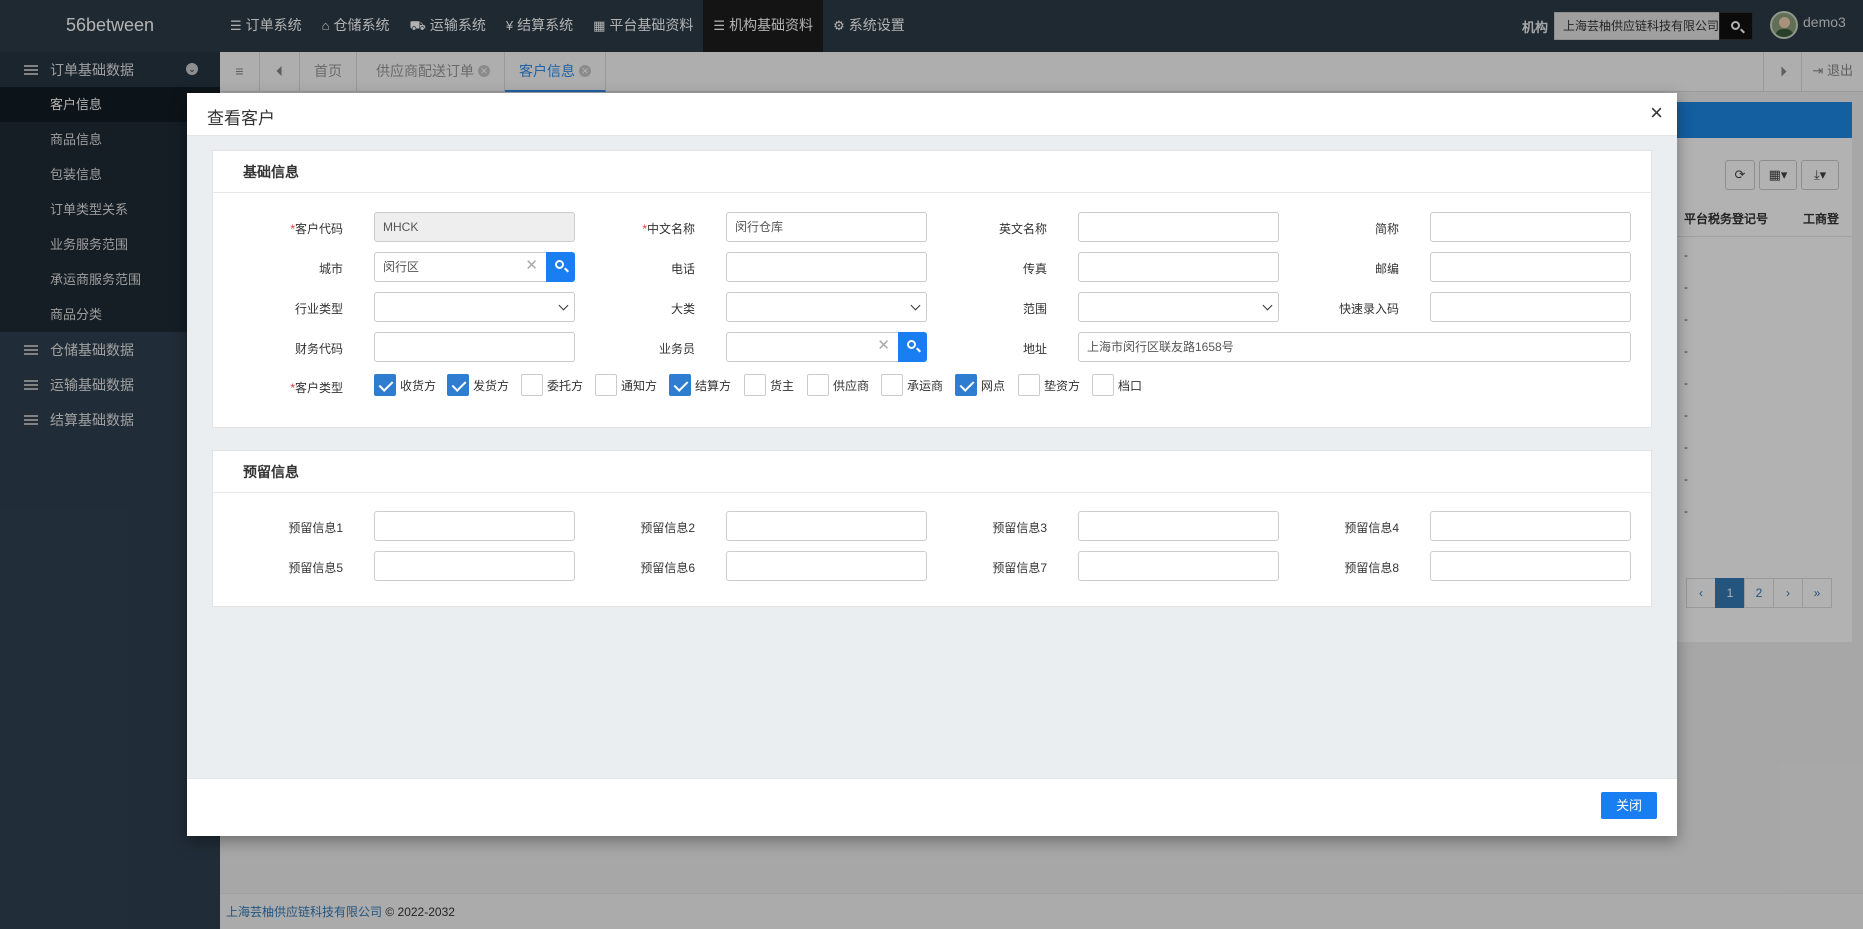  I want to click on en-name-label: 英文名称, so click(1022, 229).